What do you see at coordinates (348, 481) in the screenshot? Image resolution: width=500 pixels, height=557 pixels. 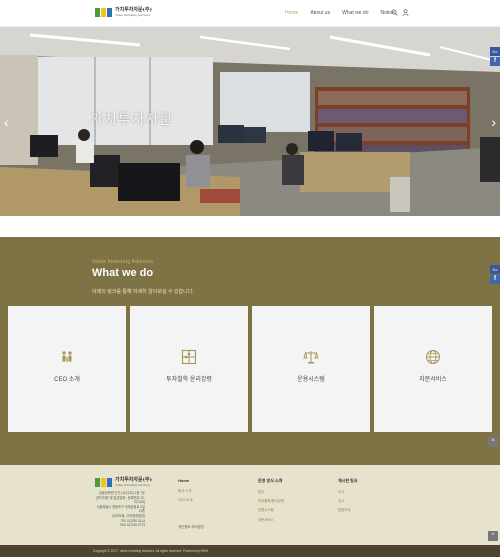 I see `footer-col-heading: 게시판 링크` at bounding box center [348, 481].